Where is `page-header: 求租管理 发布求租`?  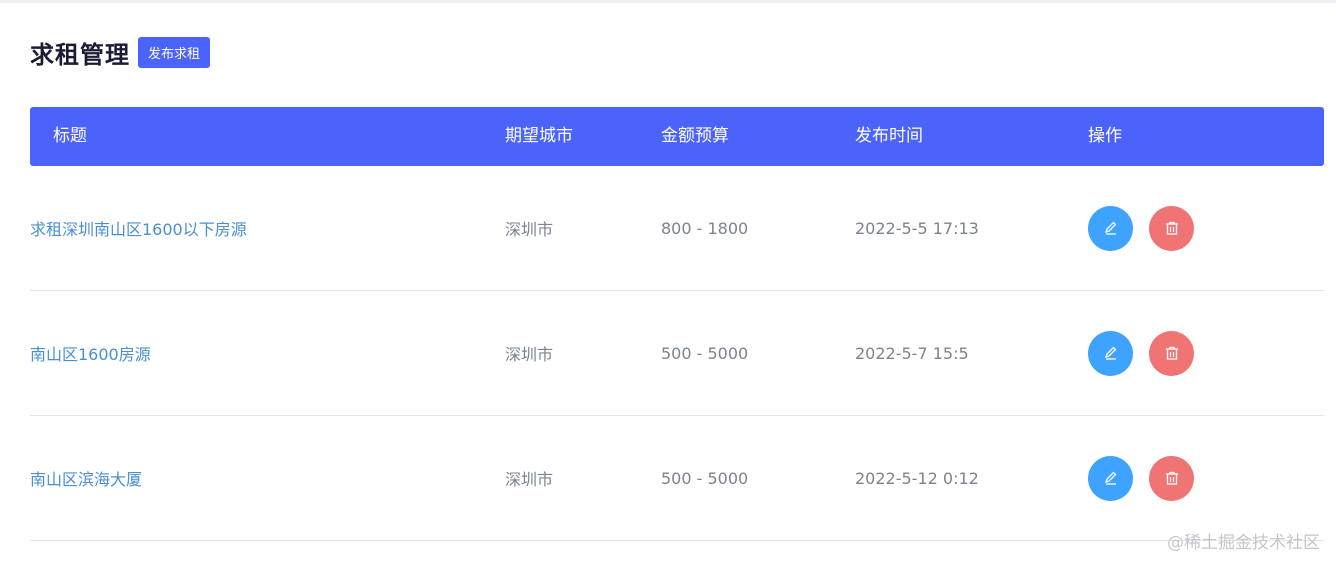 page-header: 求租管理 发布求租 is located at coordinates (120, 52).